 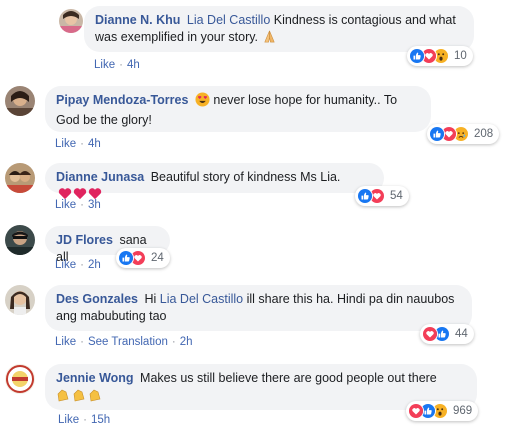 I want to click on folded-hands-emoji-icon, so click(x=269, y=39).